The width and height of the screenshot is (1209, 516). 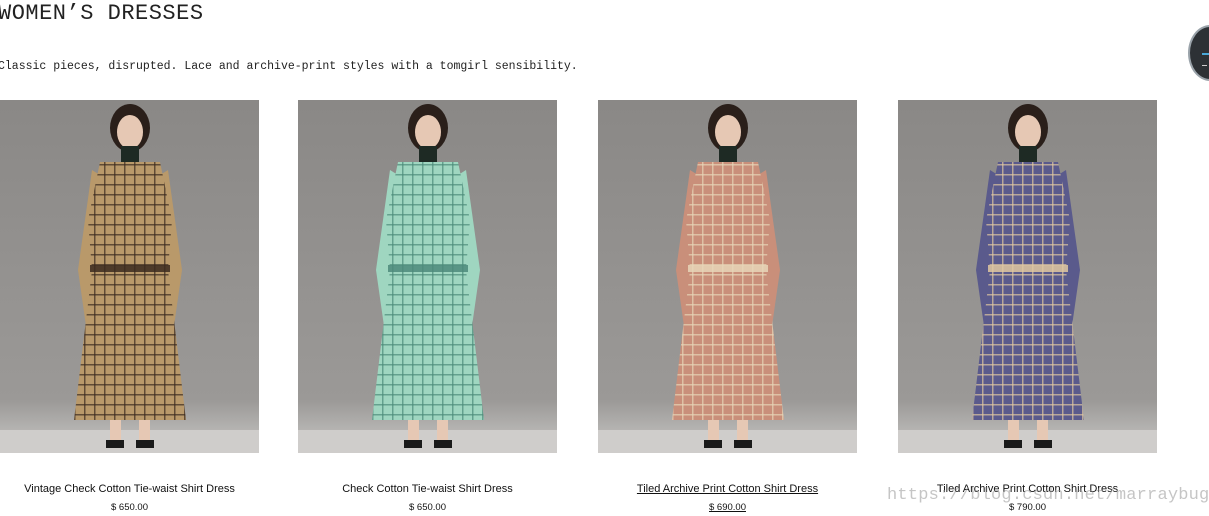 What do you see at coordinates (427, 489) in the screenshot?
I see `product-name: Check Cotton Tie-waist Shirt Dress` at bounding box center [427, 489].